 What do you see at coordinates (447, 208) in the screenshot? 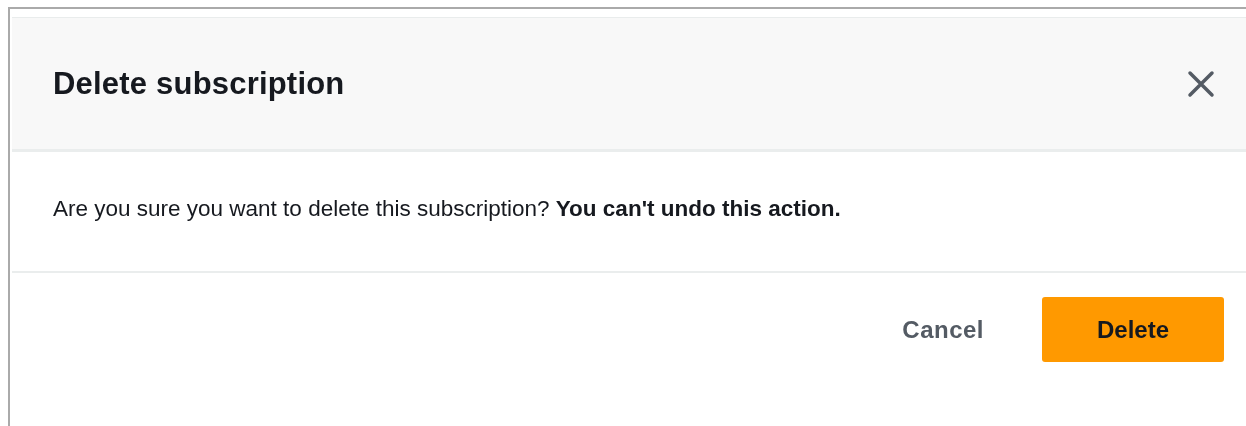
I see `confirmation-message: Are you sure you want to delete this subscription? You can't undo this action.` at bounding box center [447, 208].